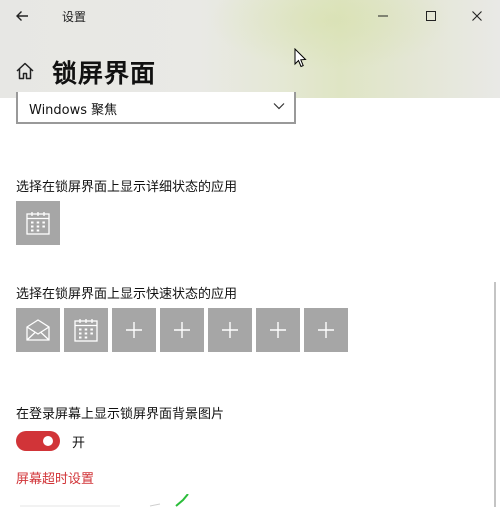 The image size is (500, 507). What do you see at coordinates (250, 72) in the screenshot?
I see `page-header: 锁屏界面` at bounding box center [250, 72].